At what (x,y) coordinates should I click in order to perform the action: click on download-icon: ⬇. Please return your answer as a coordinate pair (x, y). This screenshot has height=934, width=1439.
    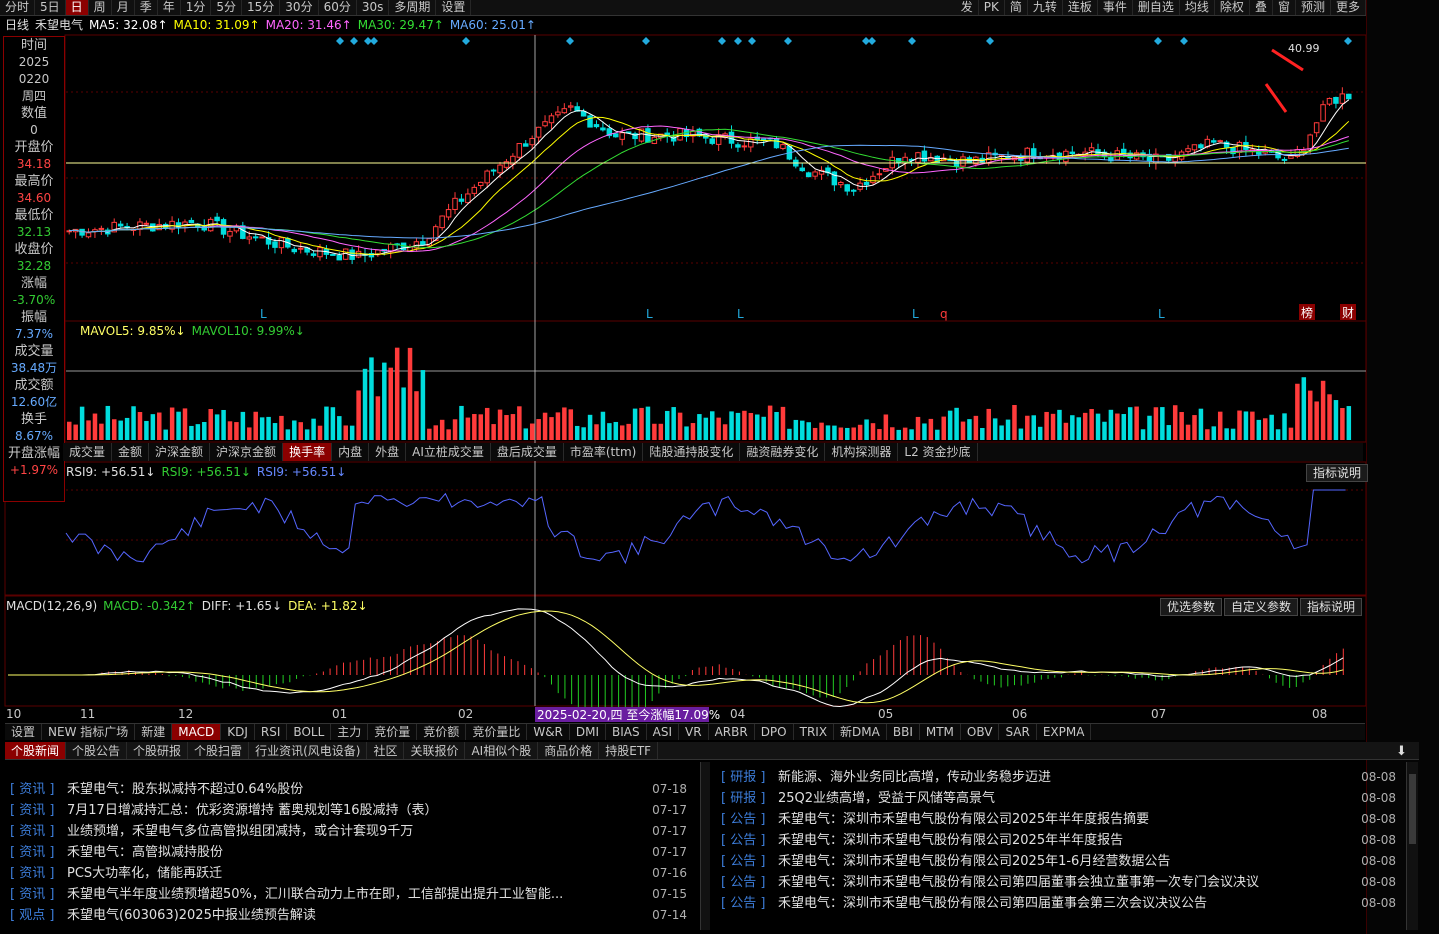
    Looking at the image, I should click on (1401, 751).